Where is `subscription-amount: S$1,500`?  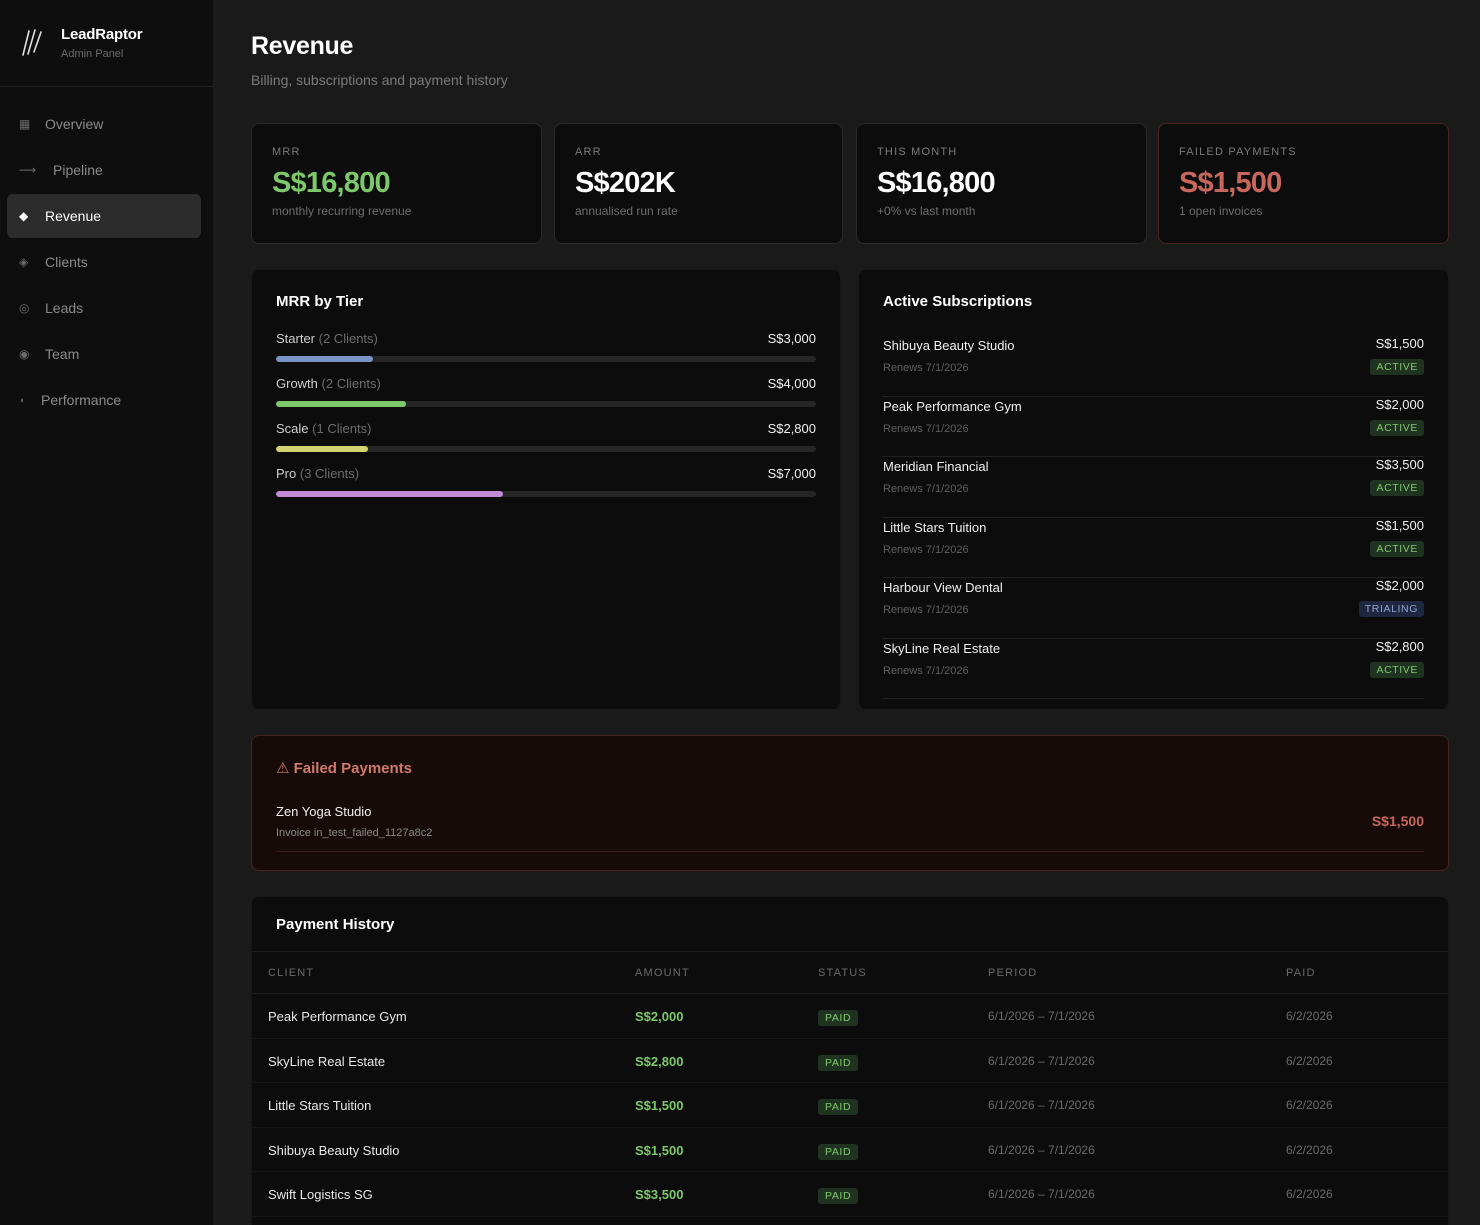
subscription-amount: S$1,500 is located at coordinates (1399, 343).